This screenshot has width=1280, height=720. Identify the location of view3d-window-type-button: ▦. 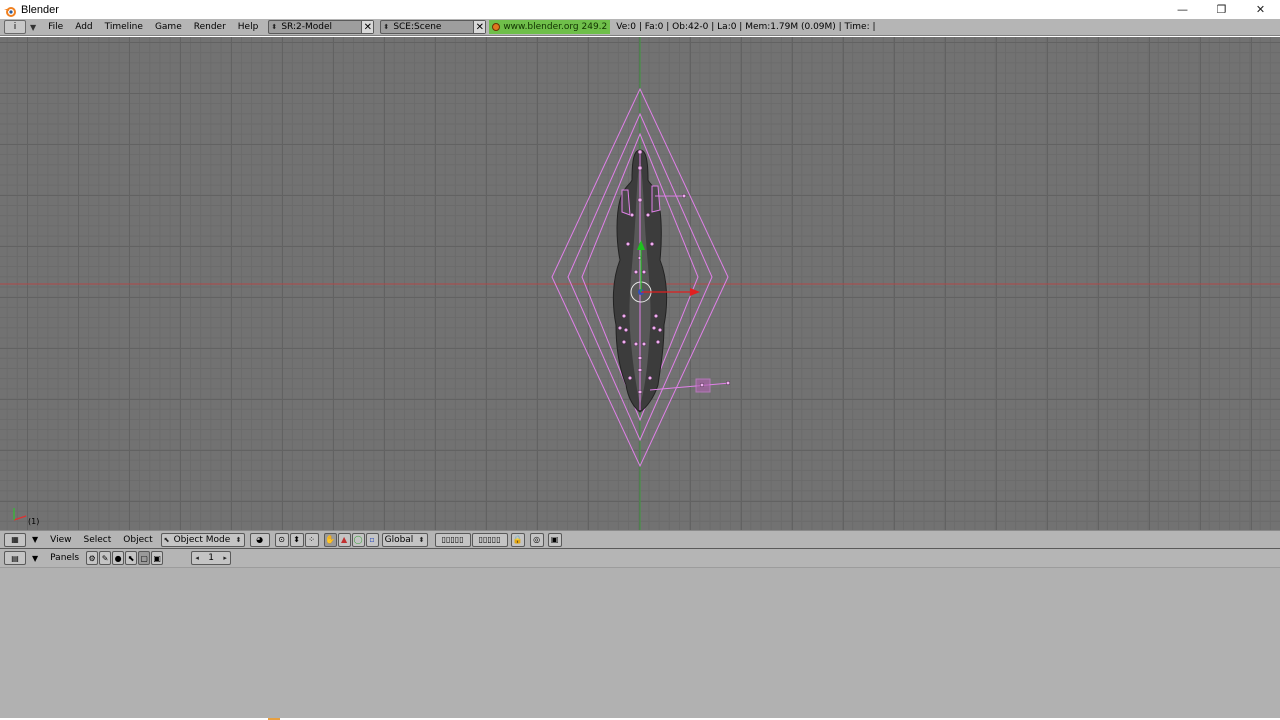
(15, 539).